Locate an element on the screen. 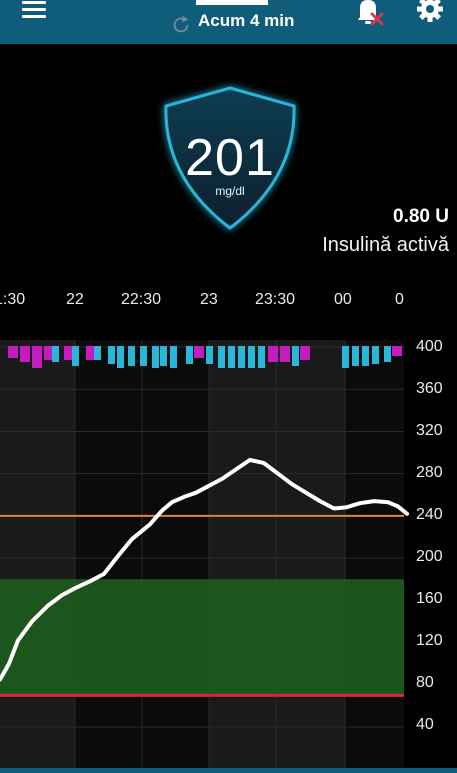 The image size is (457, 773). menu-icon is located at coordinates (35, 11).